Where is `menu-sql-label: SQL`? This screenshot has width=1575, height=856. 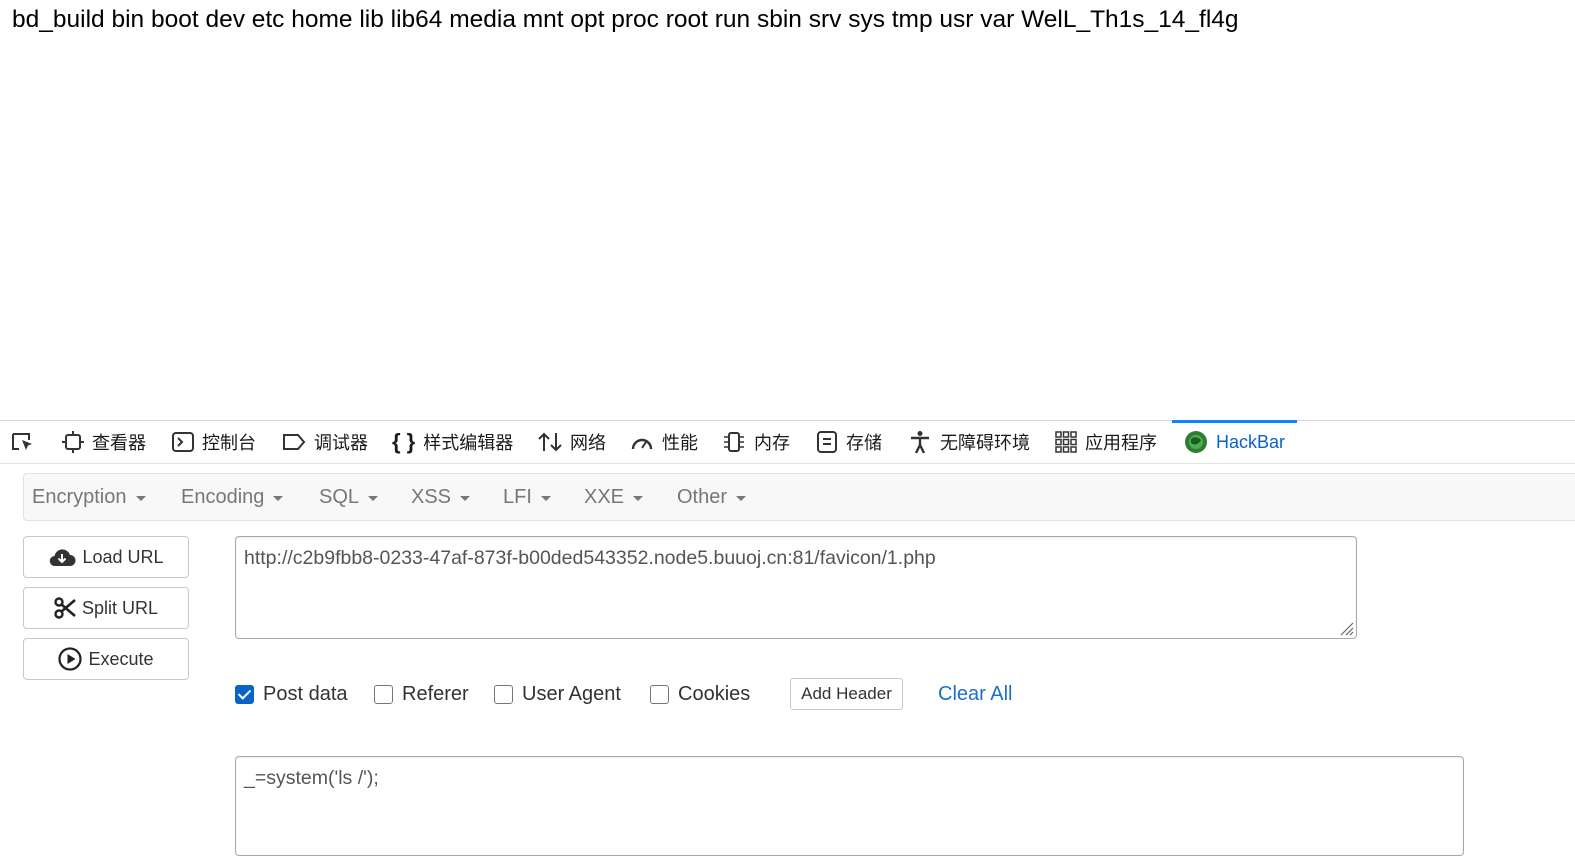 menu-sql-label: SQL is located at coordinates (339, 496).